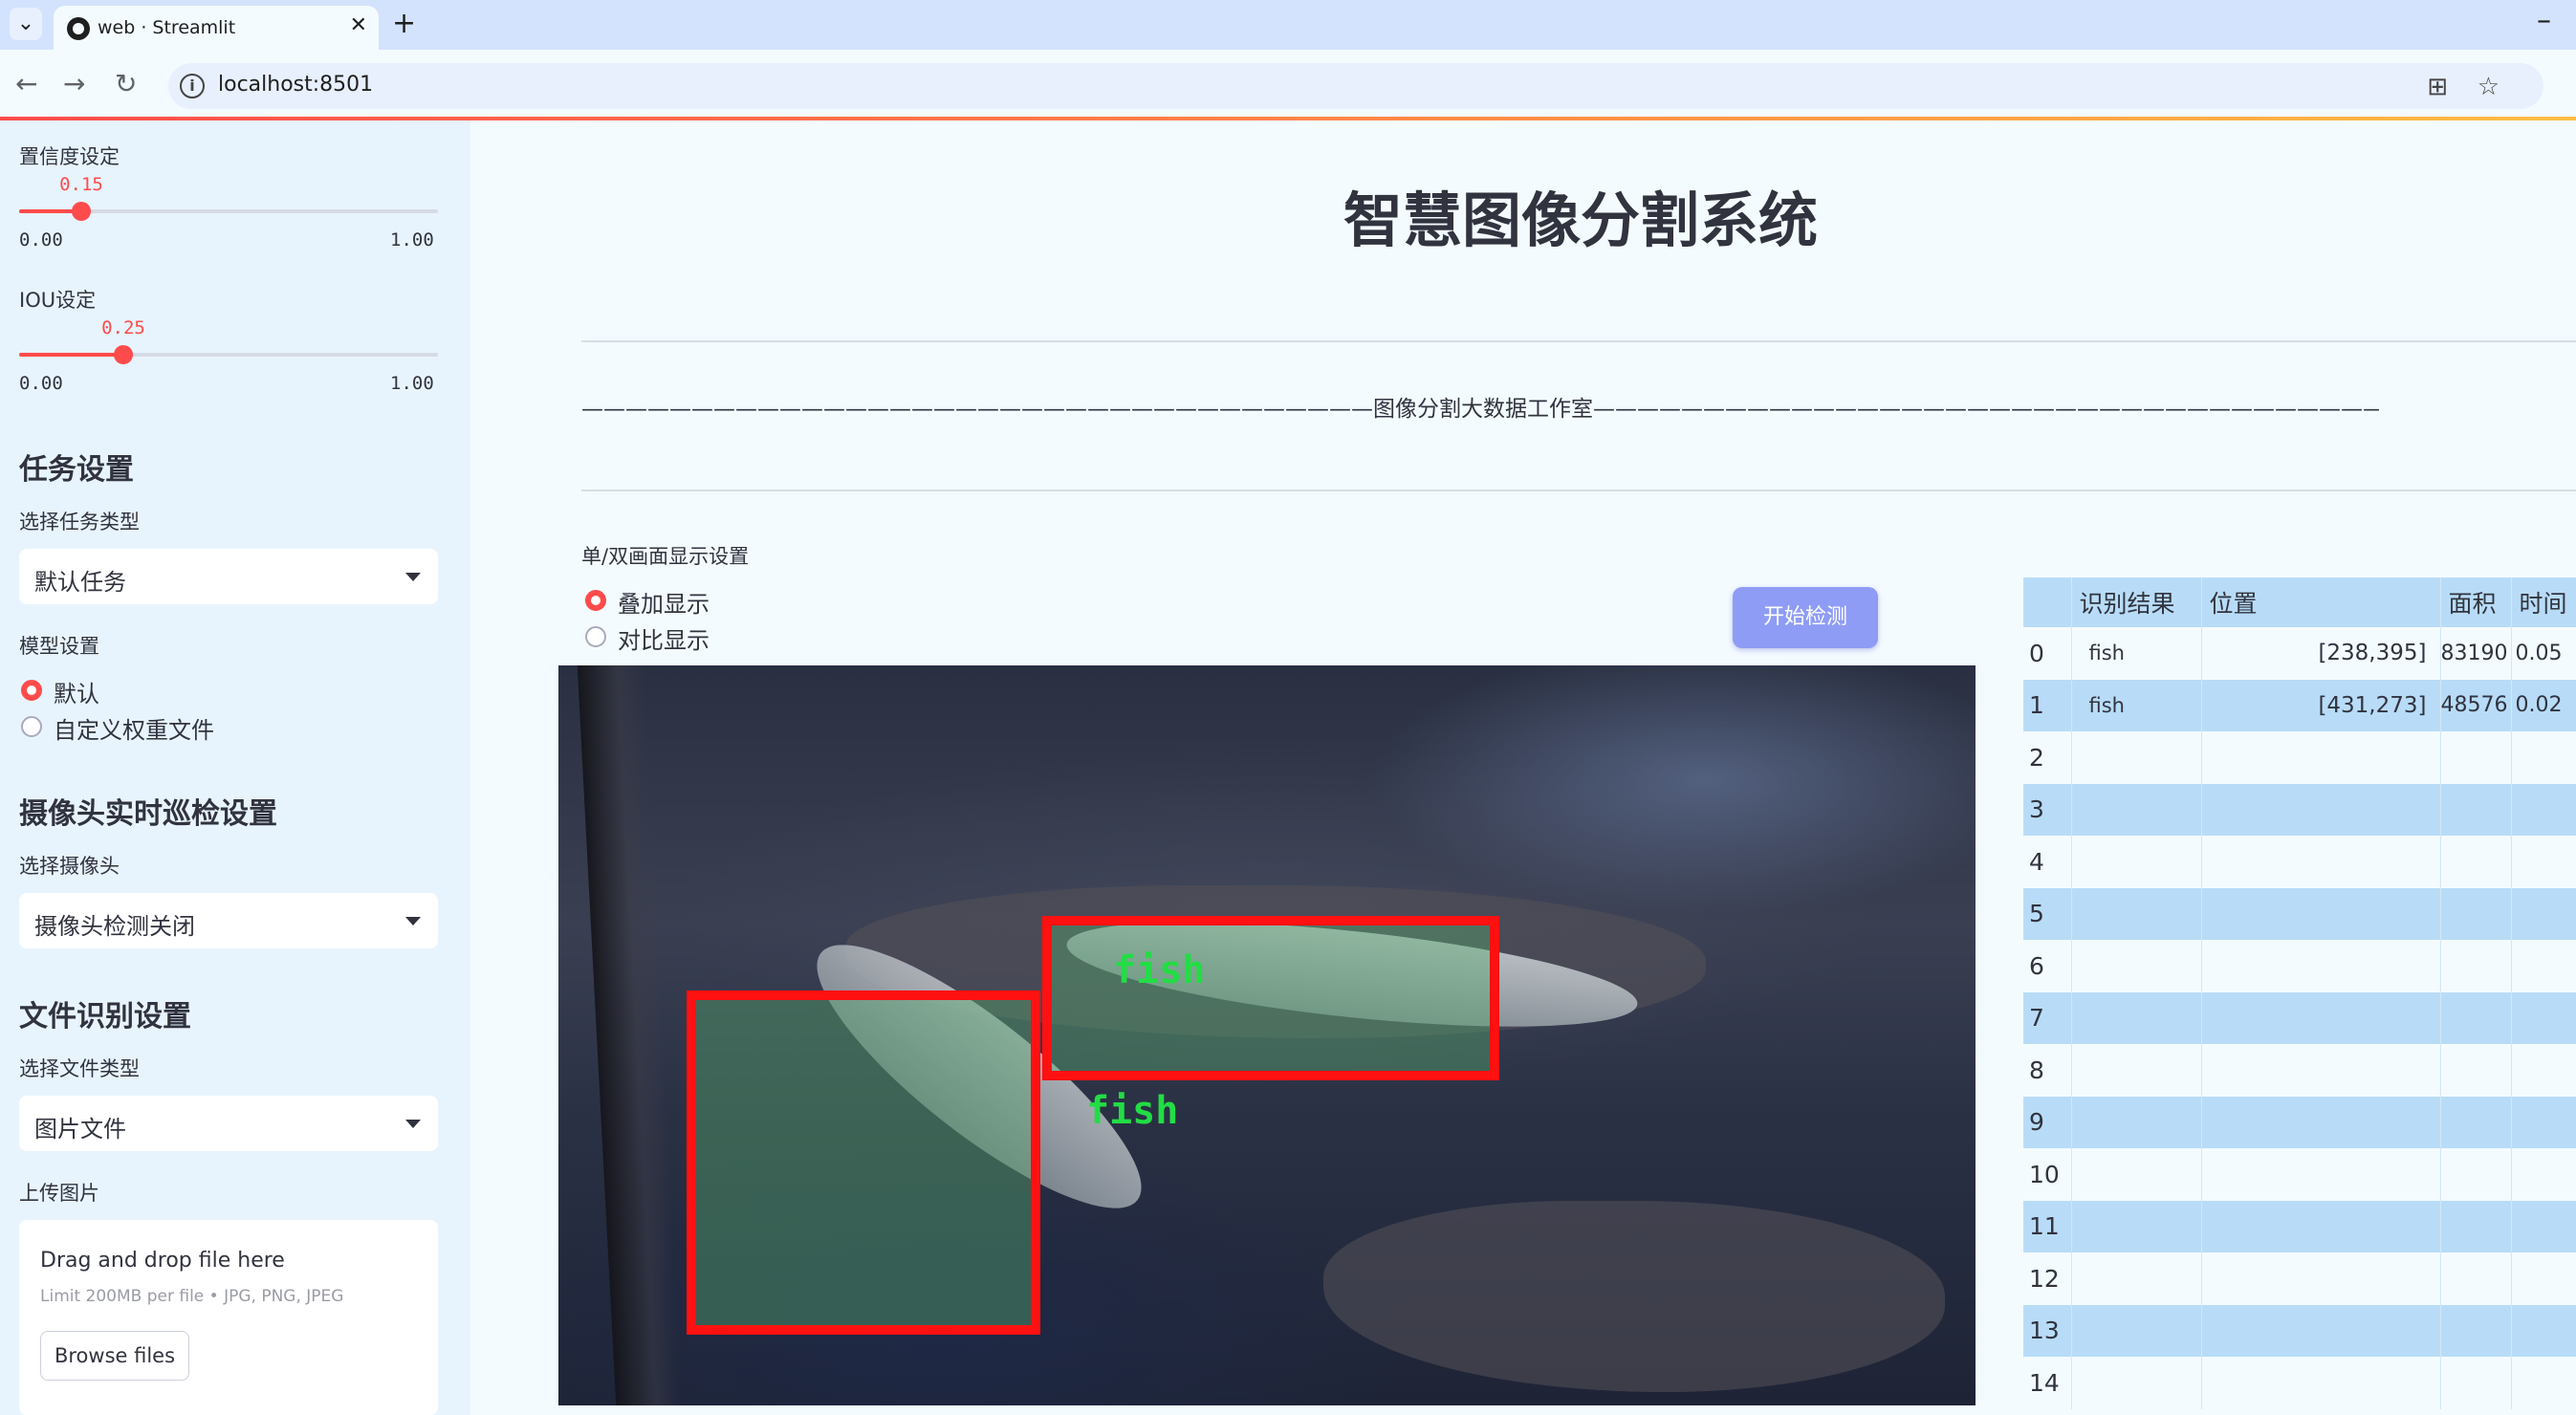 The image size is (2576, 1415). I want to click on table-cell-position: [431,273], so click(2321, 705).